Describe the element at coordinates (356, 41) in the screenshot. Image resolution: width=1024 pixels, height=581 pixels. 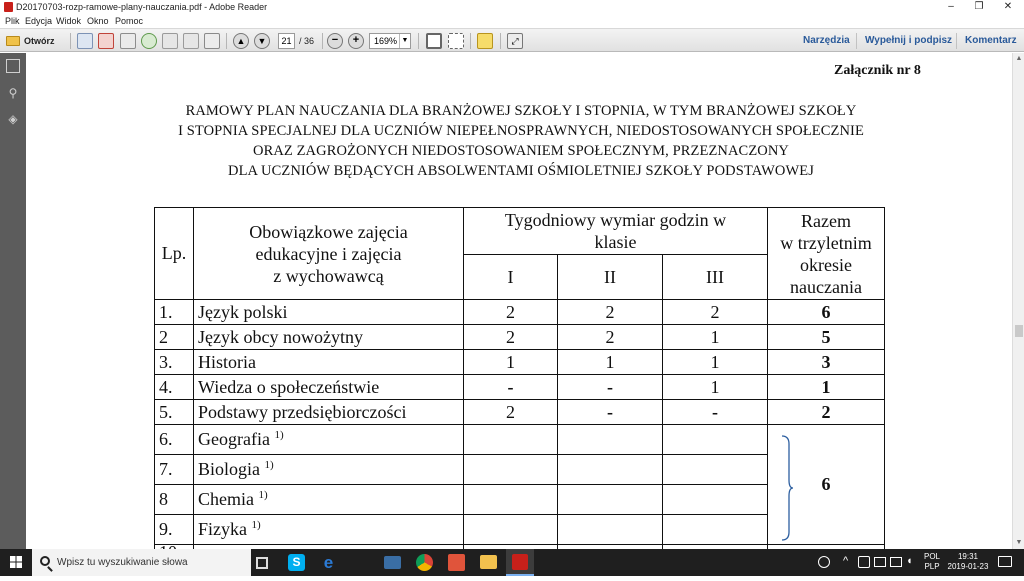
I see `zoom-in-icon: +` at that location.